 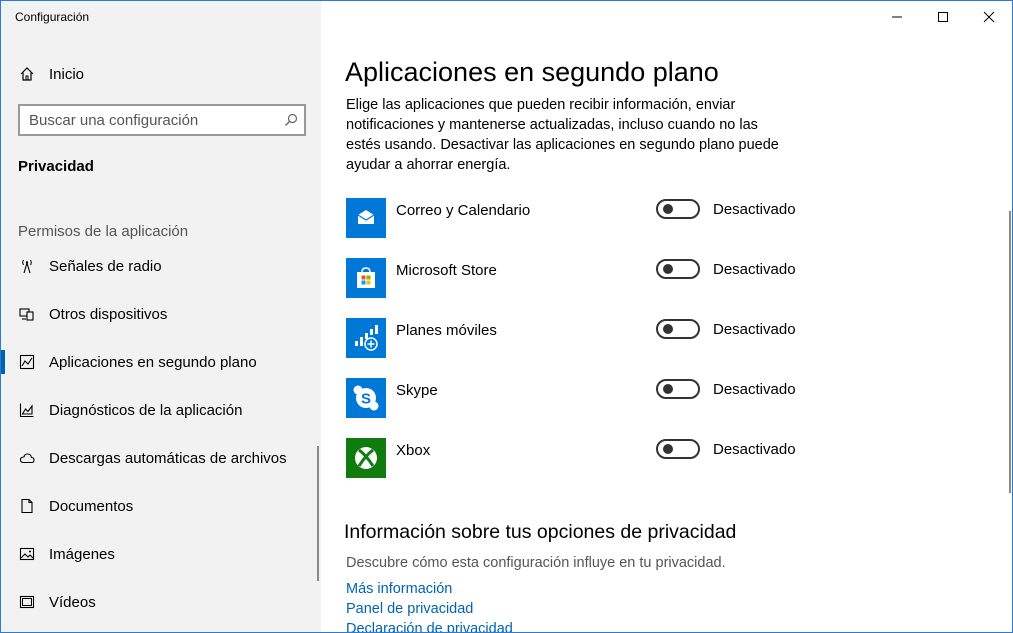 What do you see at coordinates (27, 554) in the screenshot?
I see `image-icon` at bounding box center [27, 554].